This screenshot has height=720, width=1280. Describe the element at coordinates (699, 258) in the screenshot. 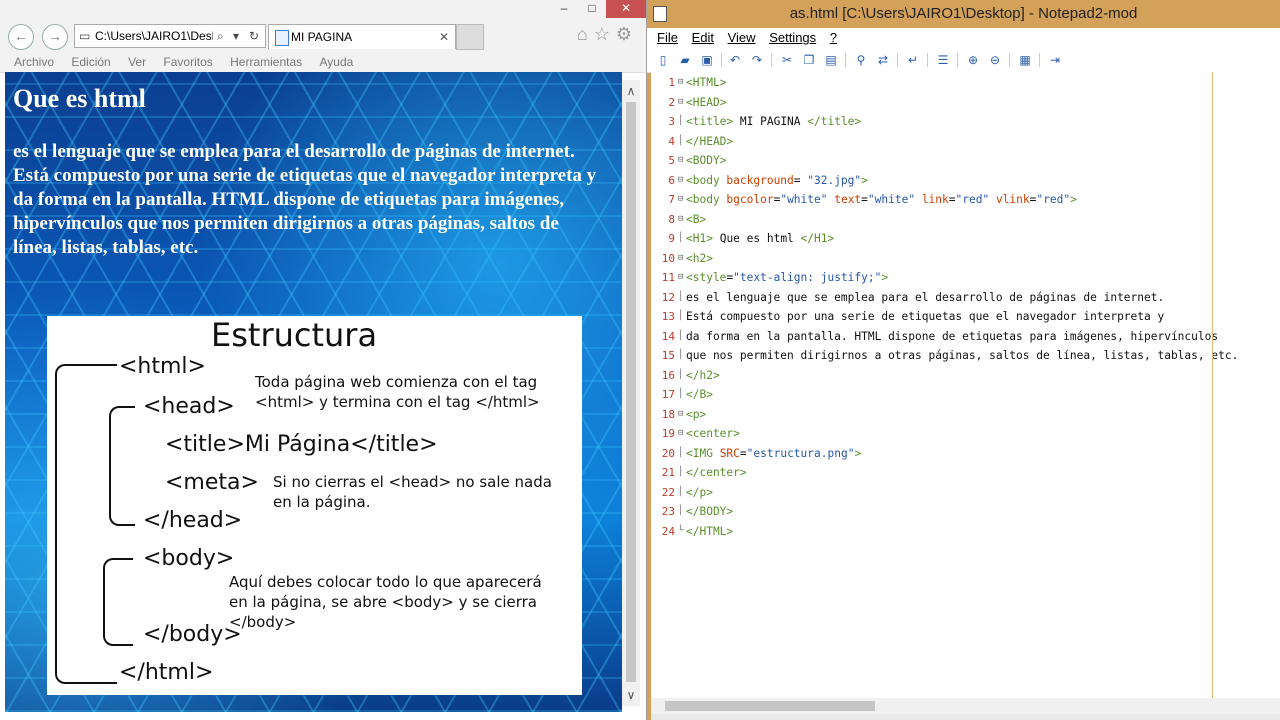

I see `code-line: <h2>` at that location.